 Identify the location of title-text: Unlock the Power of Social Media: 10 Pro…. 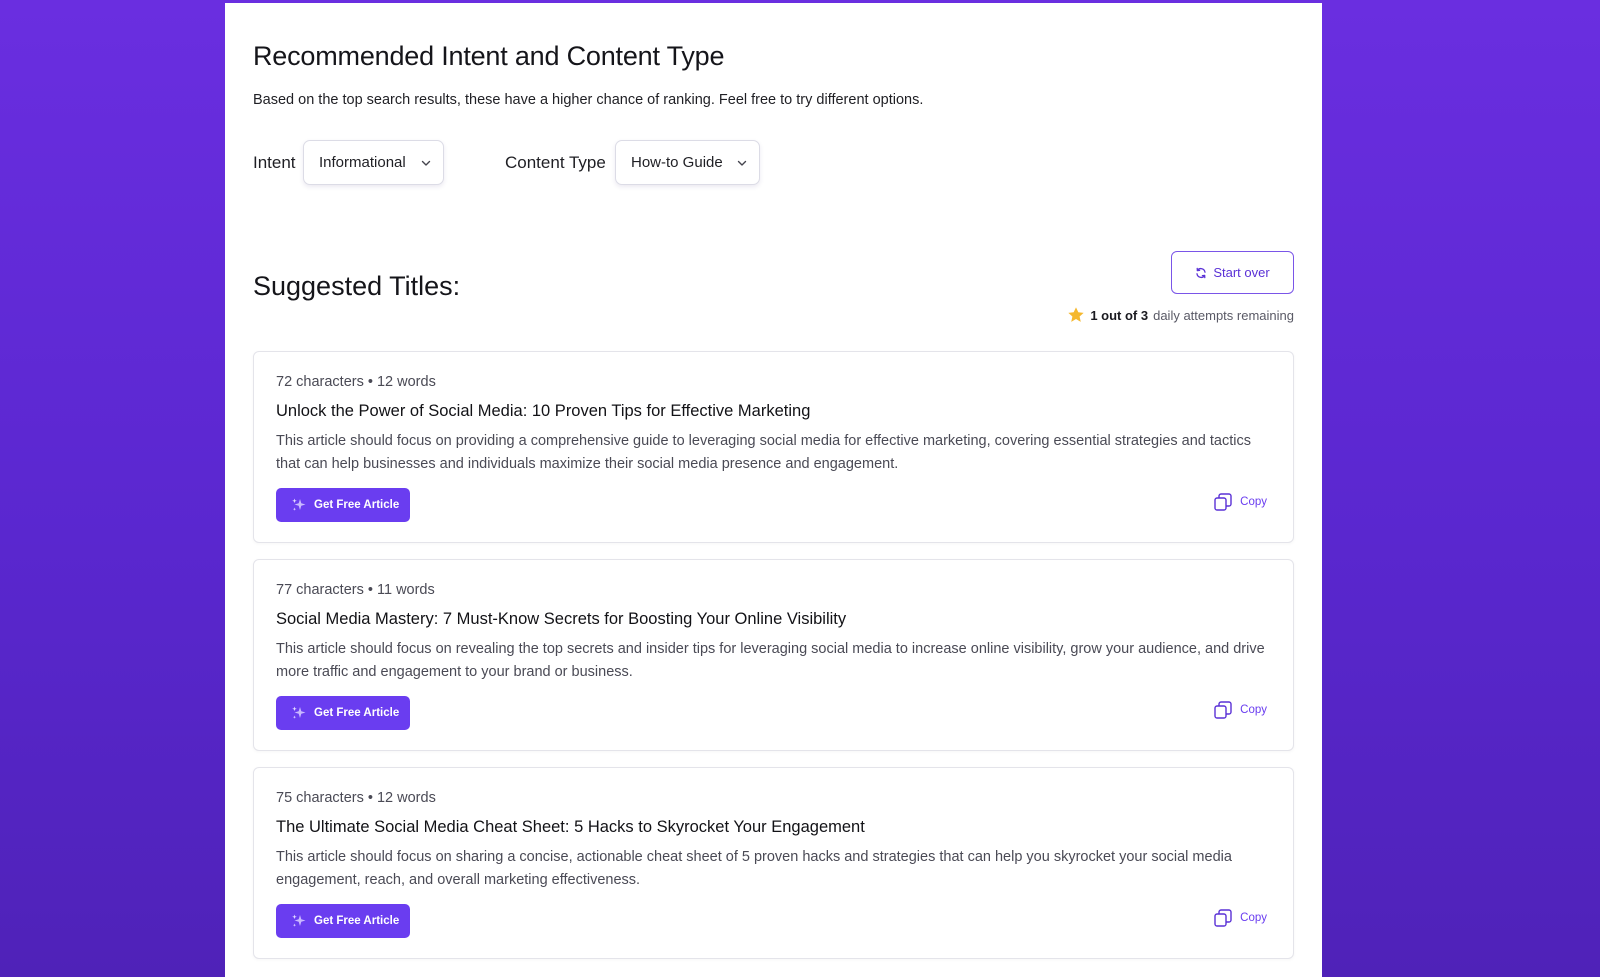
(543, 411).